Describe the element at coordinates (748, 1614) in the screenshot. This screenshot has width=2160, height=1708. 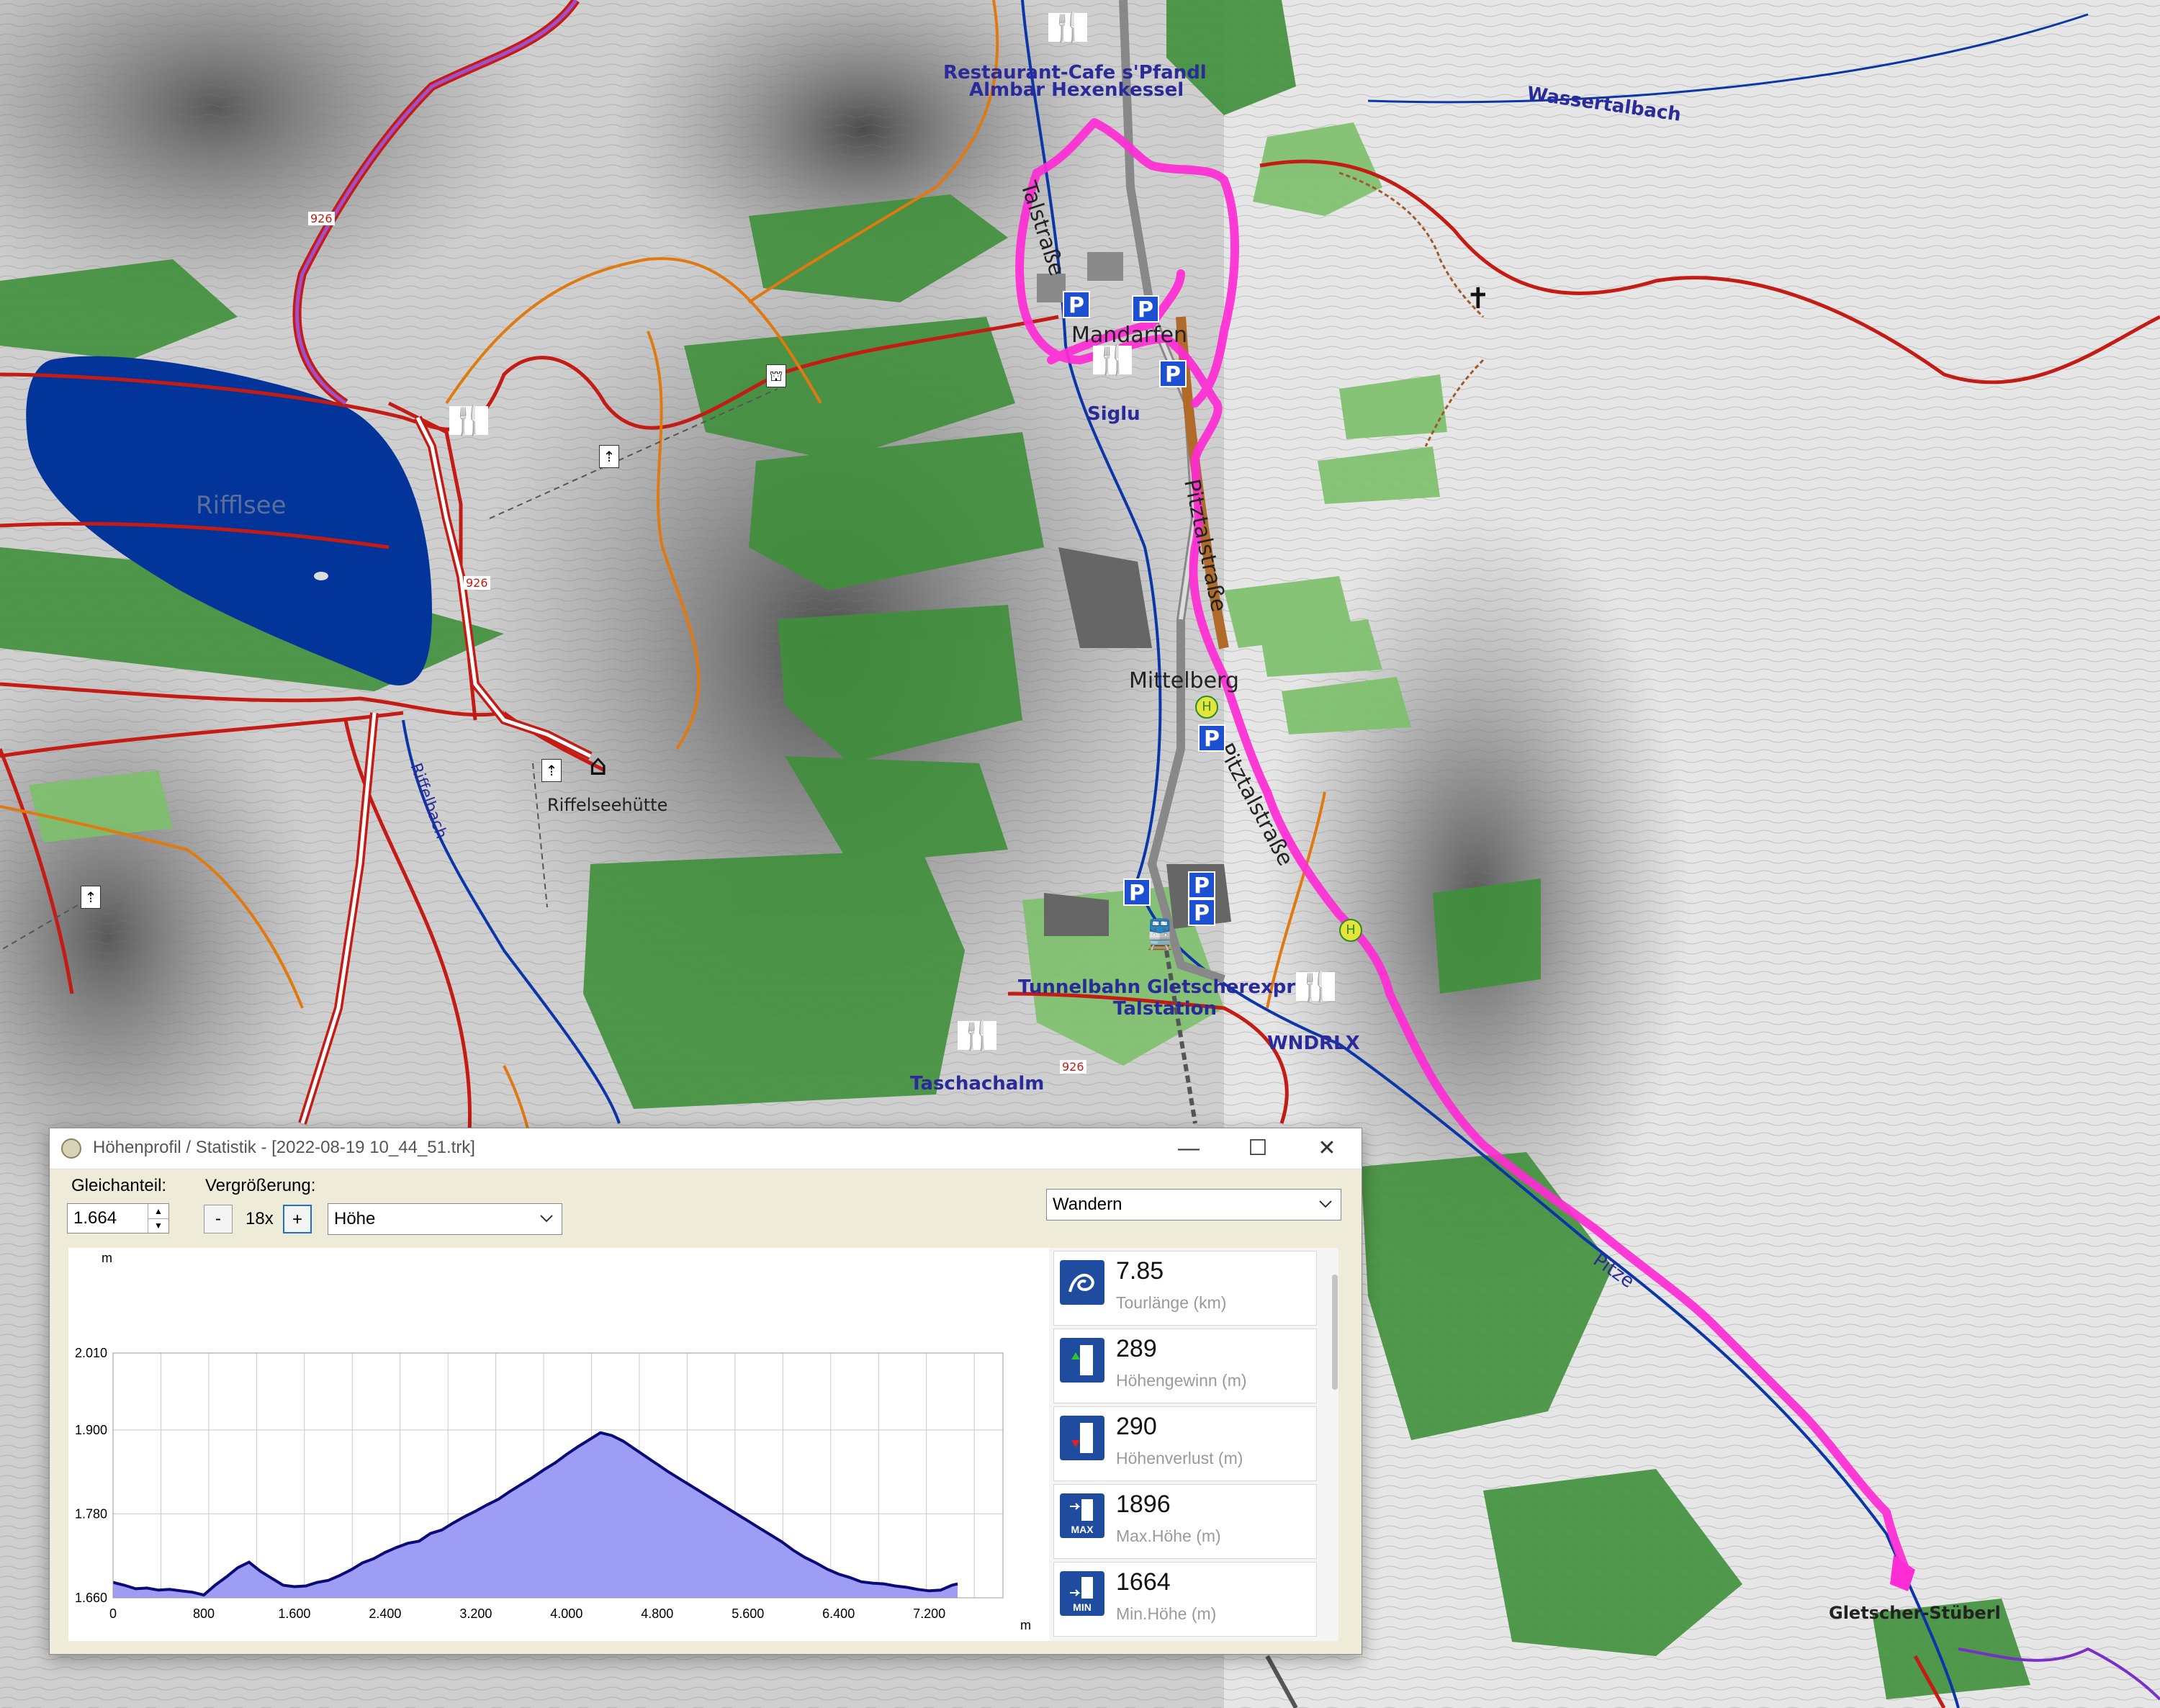
I see `x-tick-label: 5.600` at that location.